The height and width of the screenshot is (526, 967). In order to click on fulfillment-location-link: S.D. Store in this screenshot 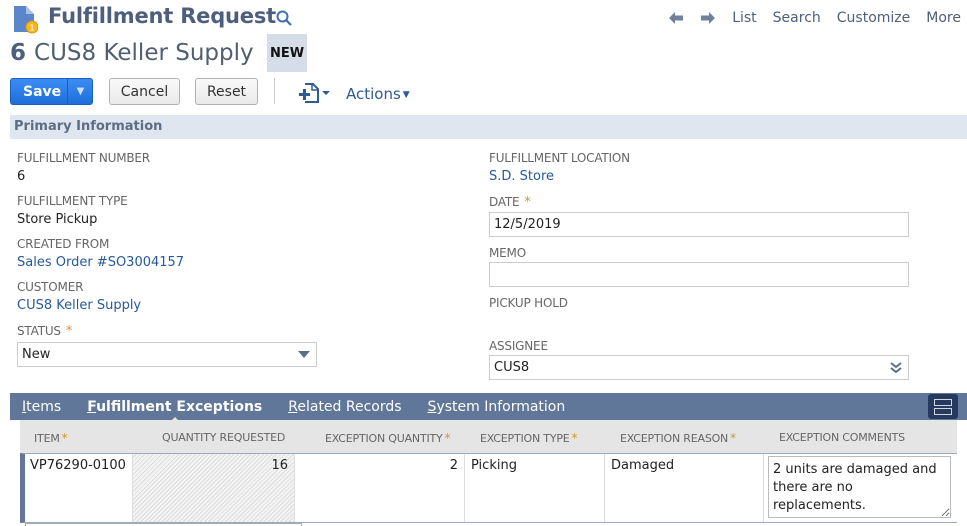, I will do `click(521, 176)`.